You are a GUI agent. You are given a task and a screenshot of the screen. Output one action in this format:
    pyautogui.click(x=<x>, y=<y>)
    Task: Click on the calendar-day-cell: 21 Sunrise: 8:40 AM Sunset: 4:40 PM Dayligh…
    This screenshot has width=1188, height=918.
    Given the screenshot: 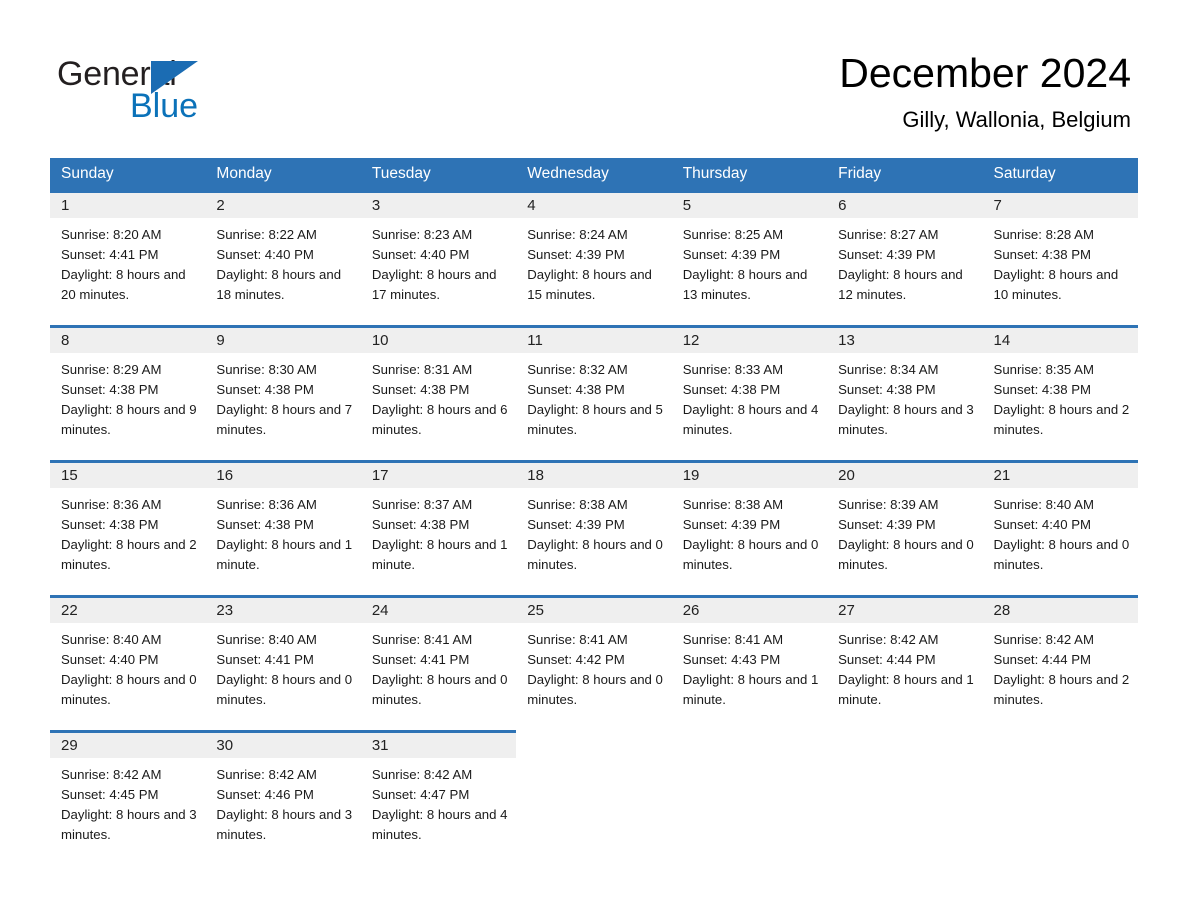 What is the action you would take?
    pyautogui.click(x=1060, y=527)
    